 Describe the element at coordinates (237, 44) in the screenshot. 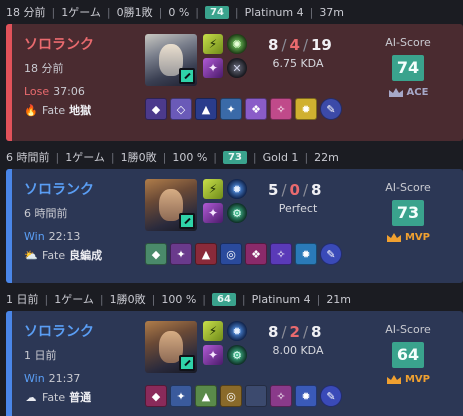

I see `primary-rune-icon: ✺` at that location.